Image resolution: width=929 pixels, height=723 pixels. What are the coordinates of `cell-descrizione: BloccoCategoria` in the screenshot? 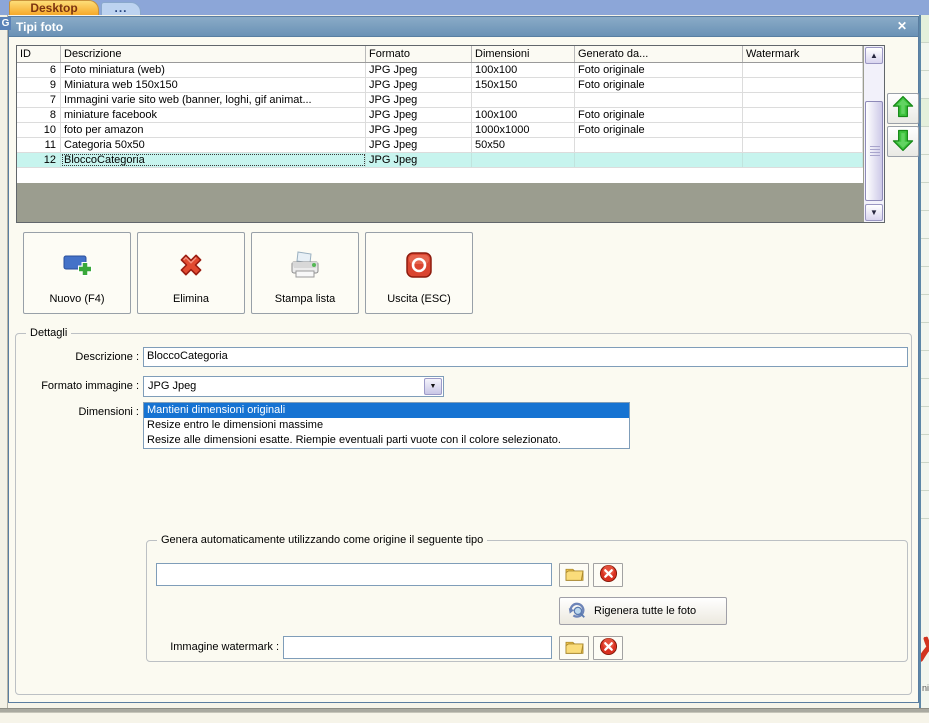 It's located at (213, 160).